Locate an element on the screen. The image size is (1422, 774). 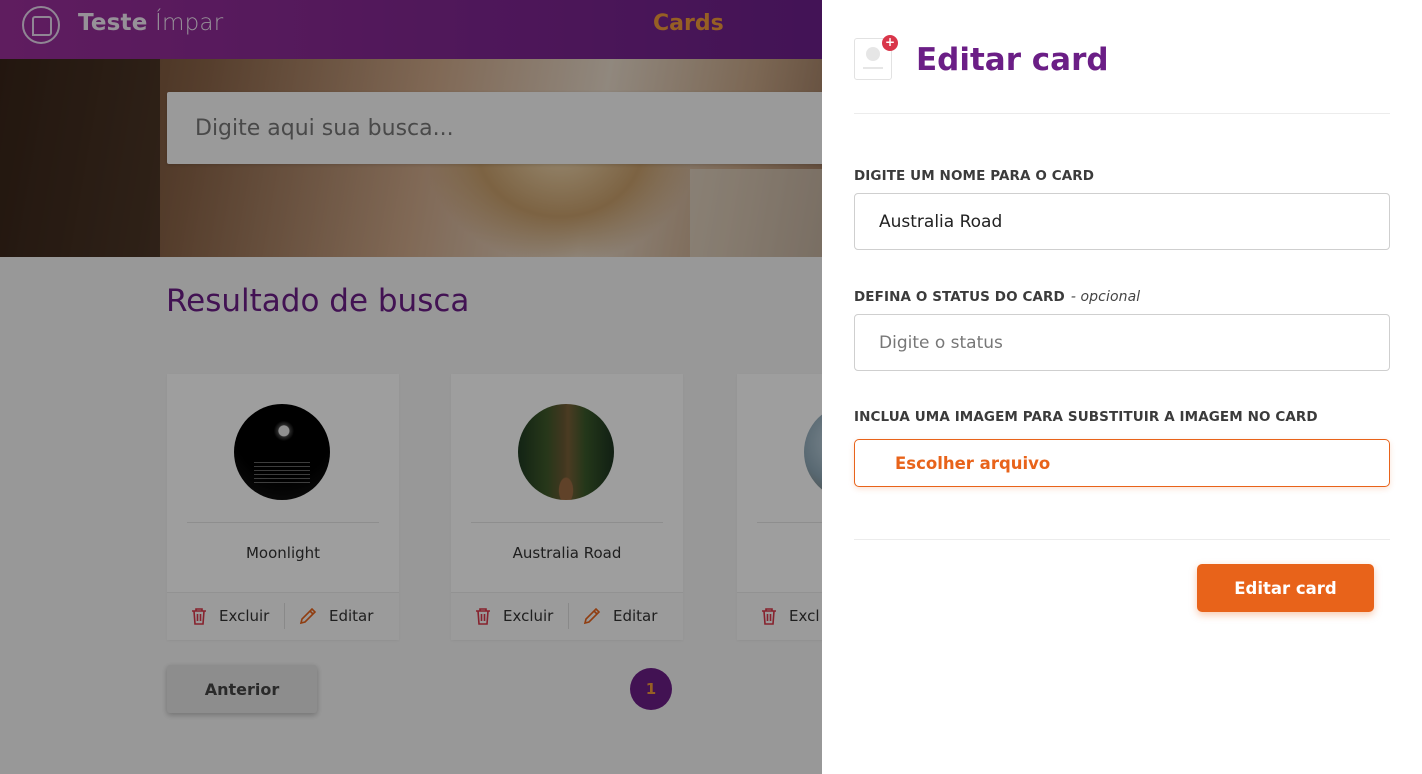
edit-card-submit-button: Editar card is located at coordinates (1285, 588).